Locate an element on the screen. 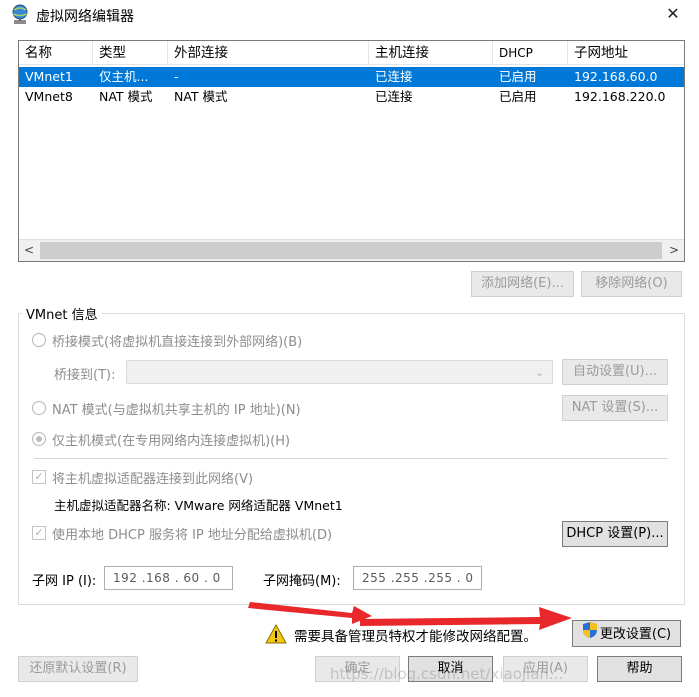  column-header-dhcp: DHCP is located at coordinates (530, 53).